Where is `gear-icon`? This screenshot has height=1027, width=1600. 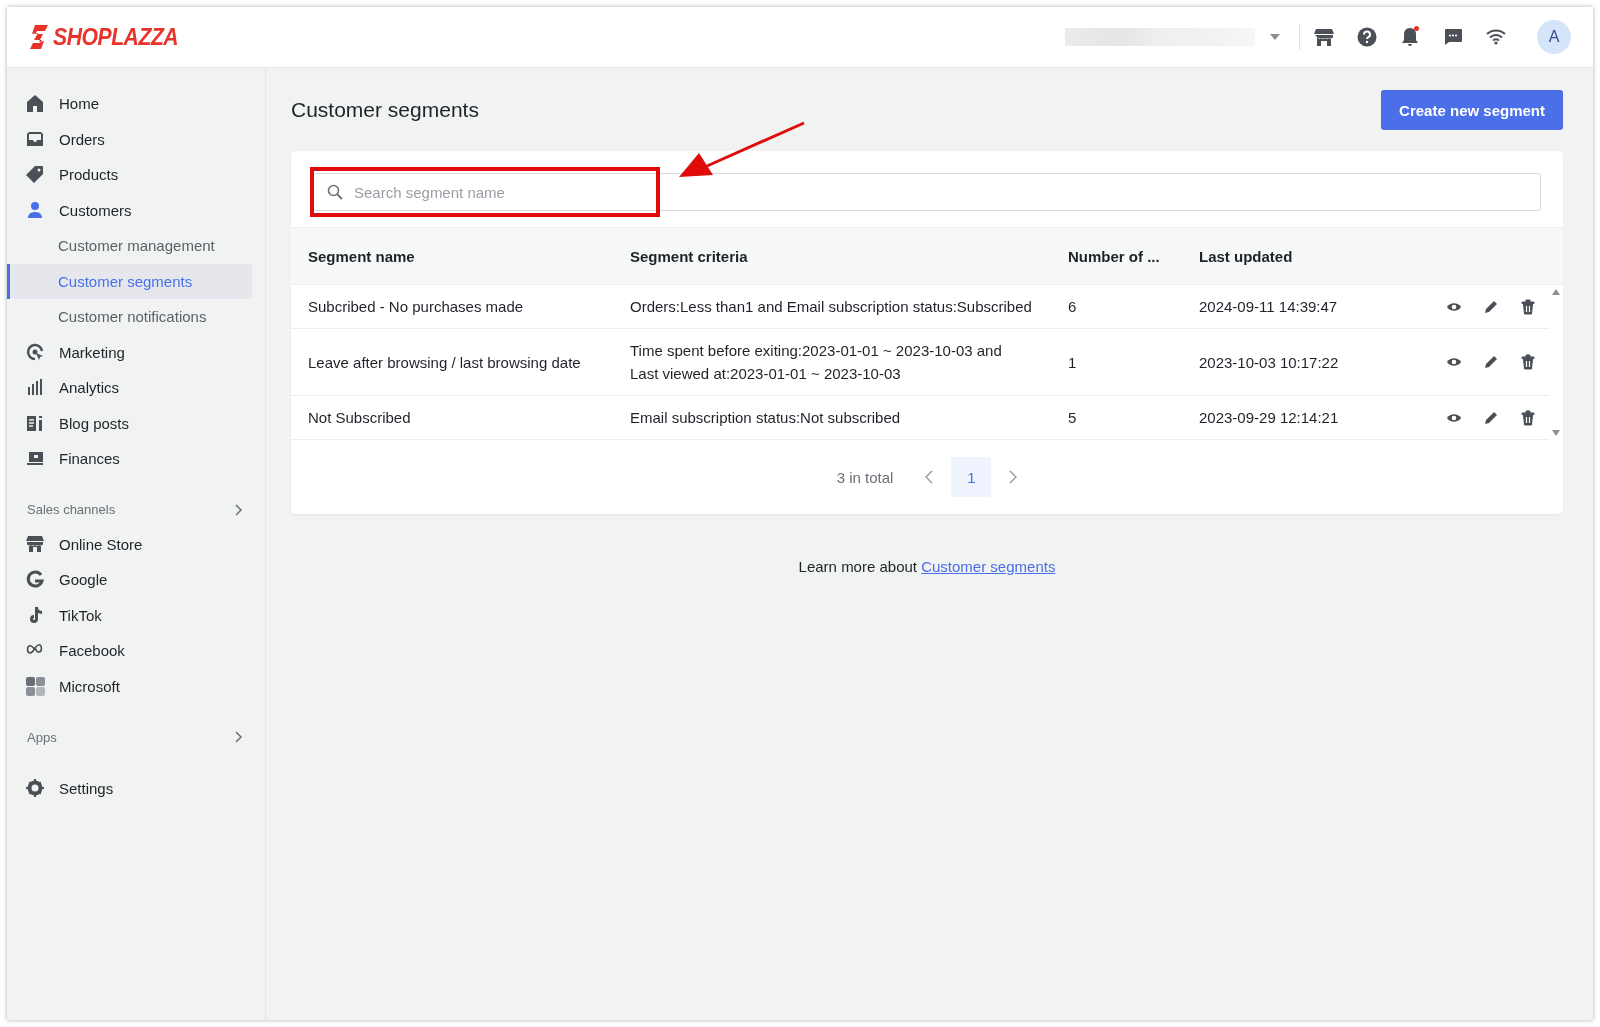 gear-icon is located at coordinates (35, 789).